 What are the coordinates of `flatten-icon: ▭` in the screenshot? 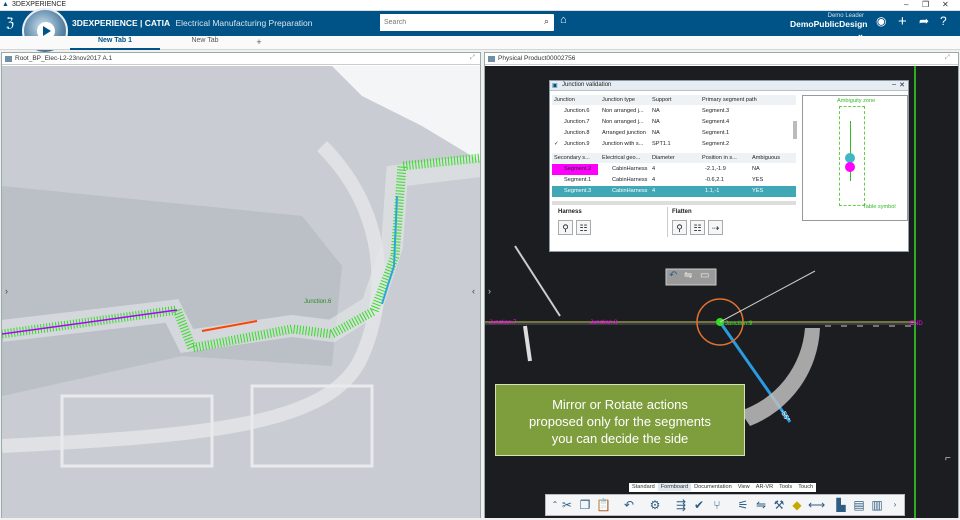 It's located at (704, 275).